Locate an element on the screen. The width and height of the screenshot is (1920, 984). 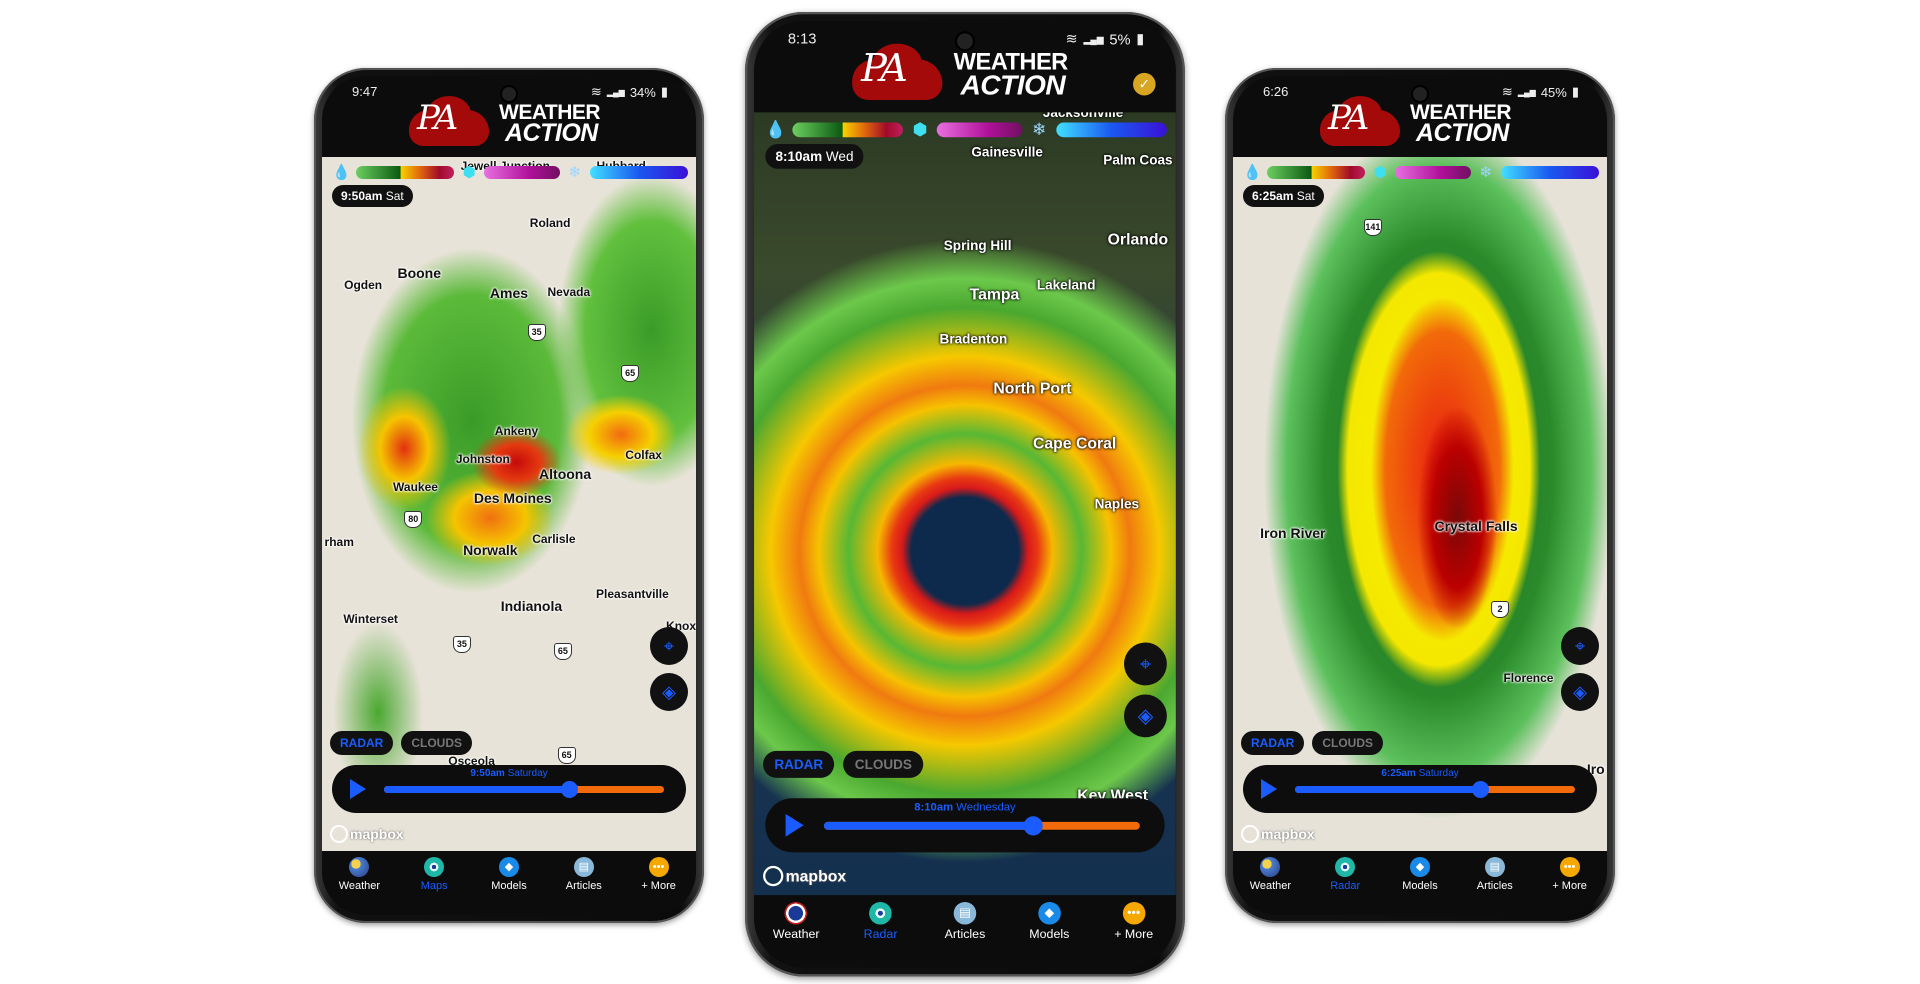
logo-line2: ACTION is located at coordinates (1013, 85).